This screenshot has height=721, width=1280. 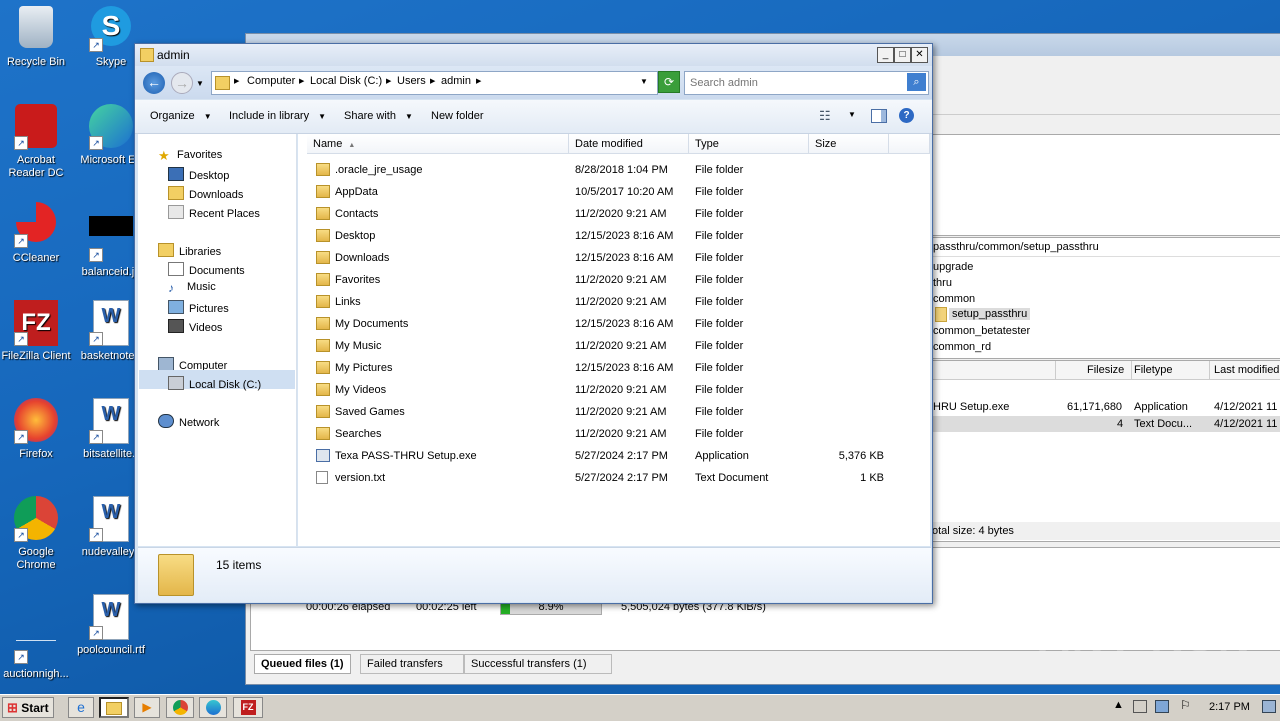 What do you see at coordinates (825, 116) in the screenshot?
I see `view-options-icon: ☷` at bounding box center [825, 116].